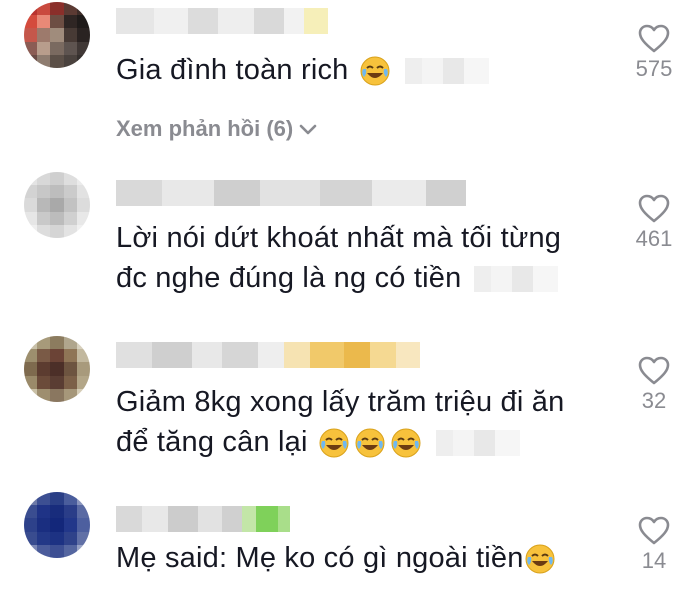  I want to click on like-count: 461, so click(654, 238).